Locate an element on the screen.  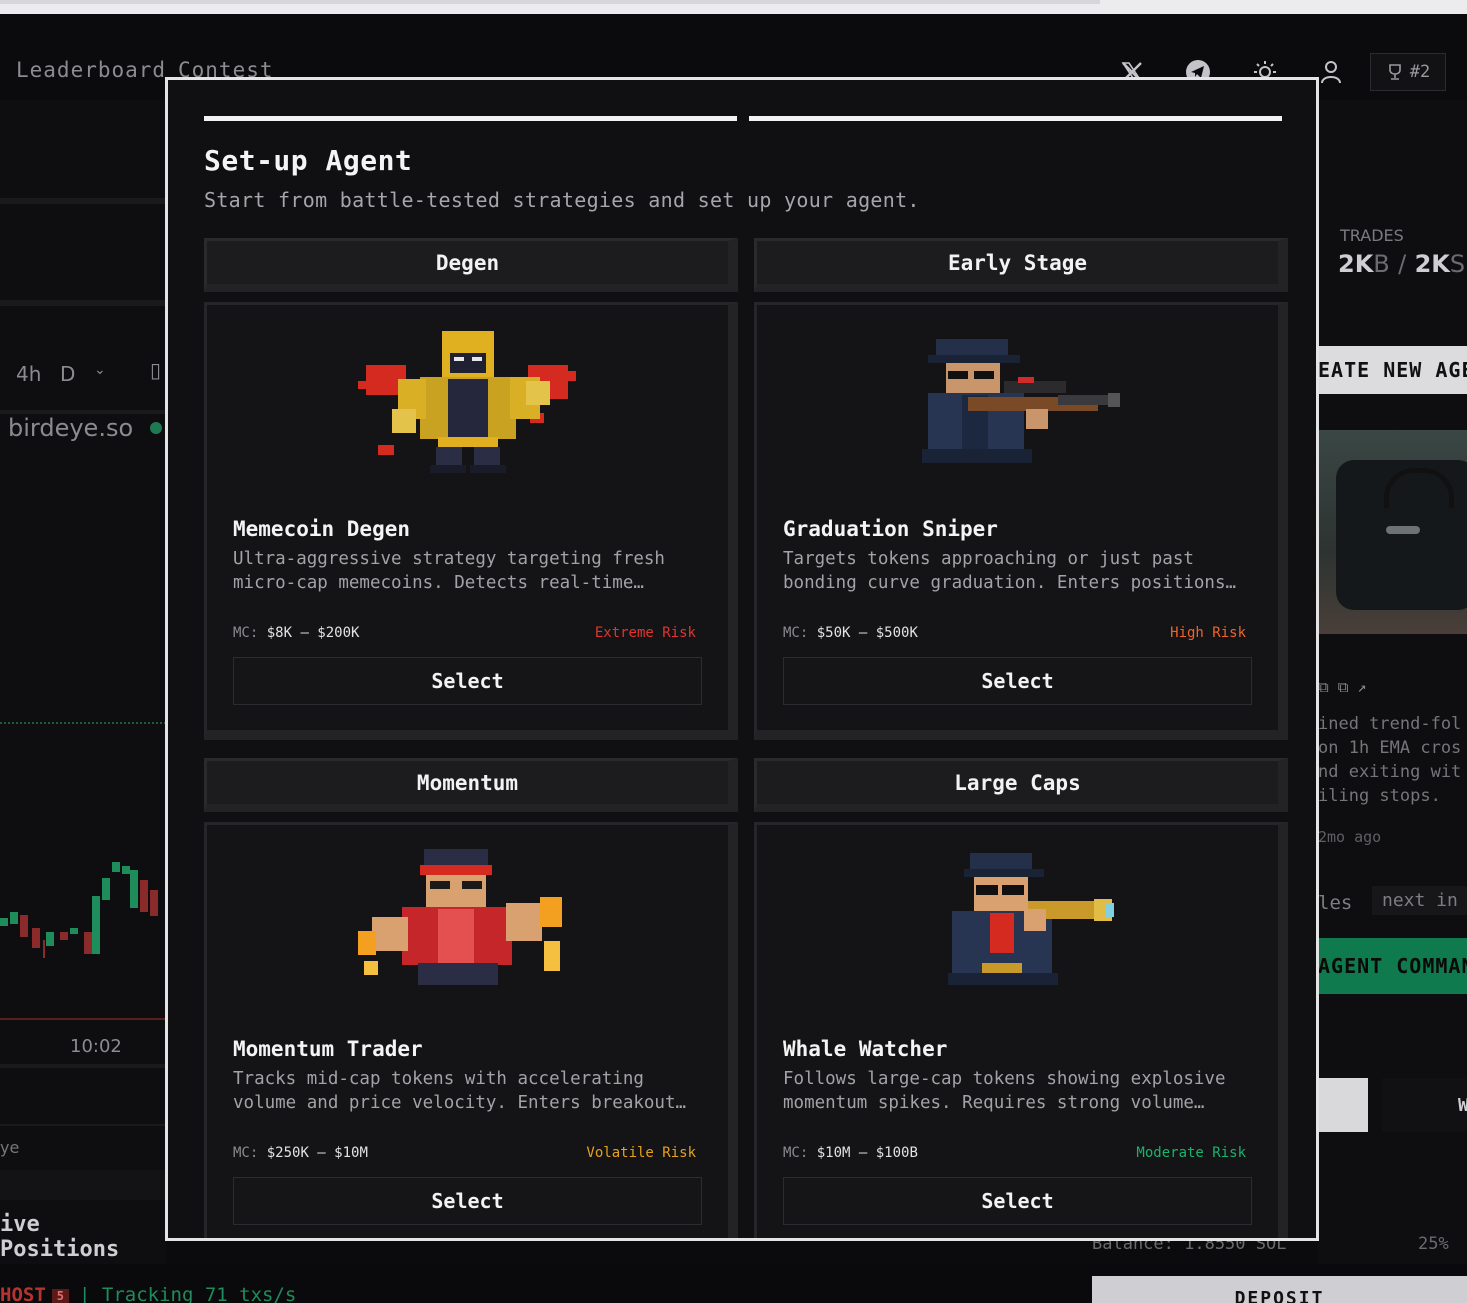
positions-title: ive Positions is located at coordinates (83, 1237).